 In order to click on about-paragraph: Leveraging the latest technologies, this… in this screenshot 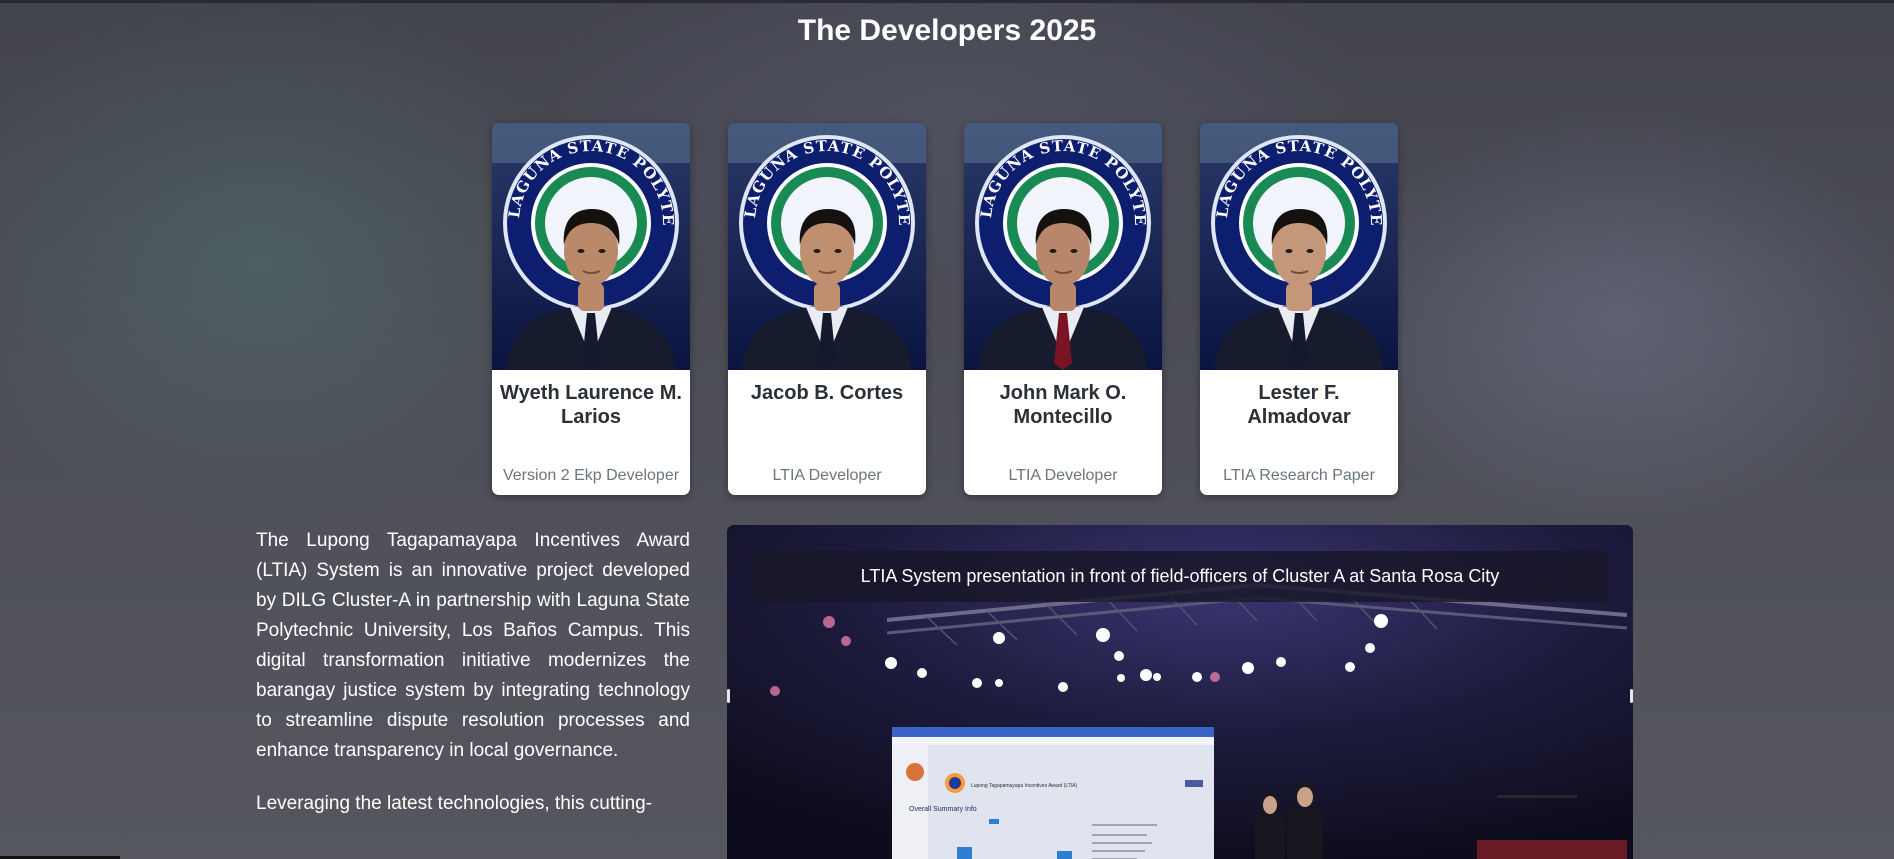, I will do `click(454, 803)`.